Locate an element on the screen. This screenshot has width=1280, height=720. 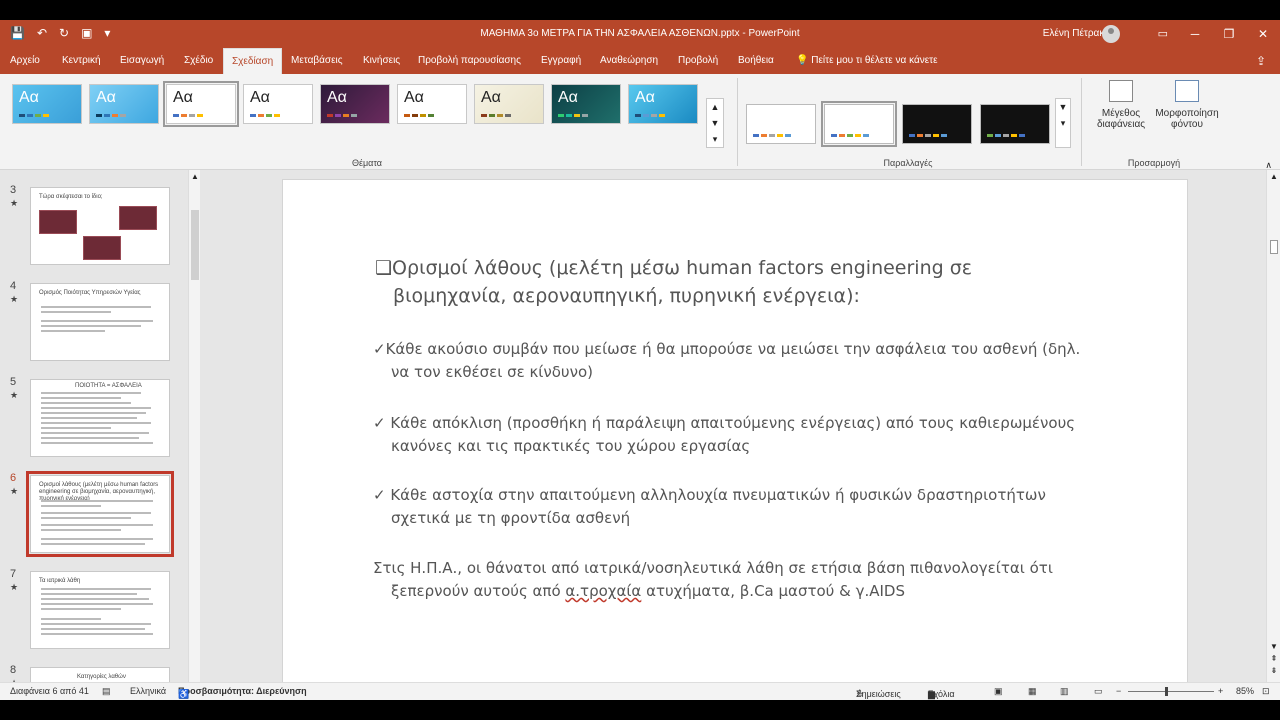
slide-scrollbar: ▲ ▼ ⇞ ⇟ is located at coordinates (1273, 426).